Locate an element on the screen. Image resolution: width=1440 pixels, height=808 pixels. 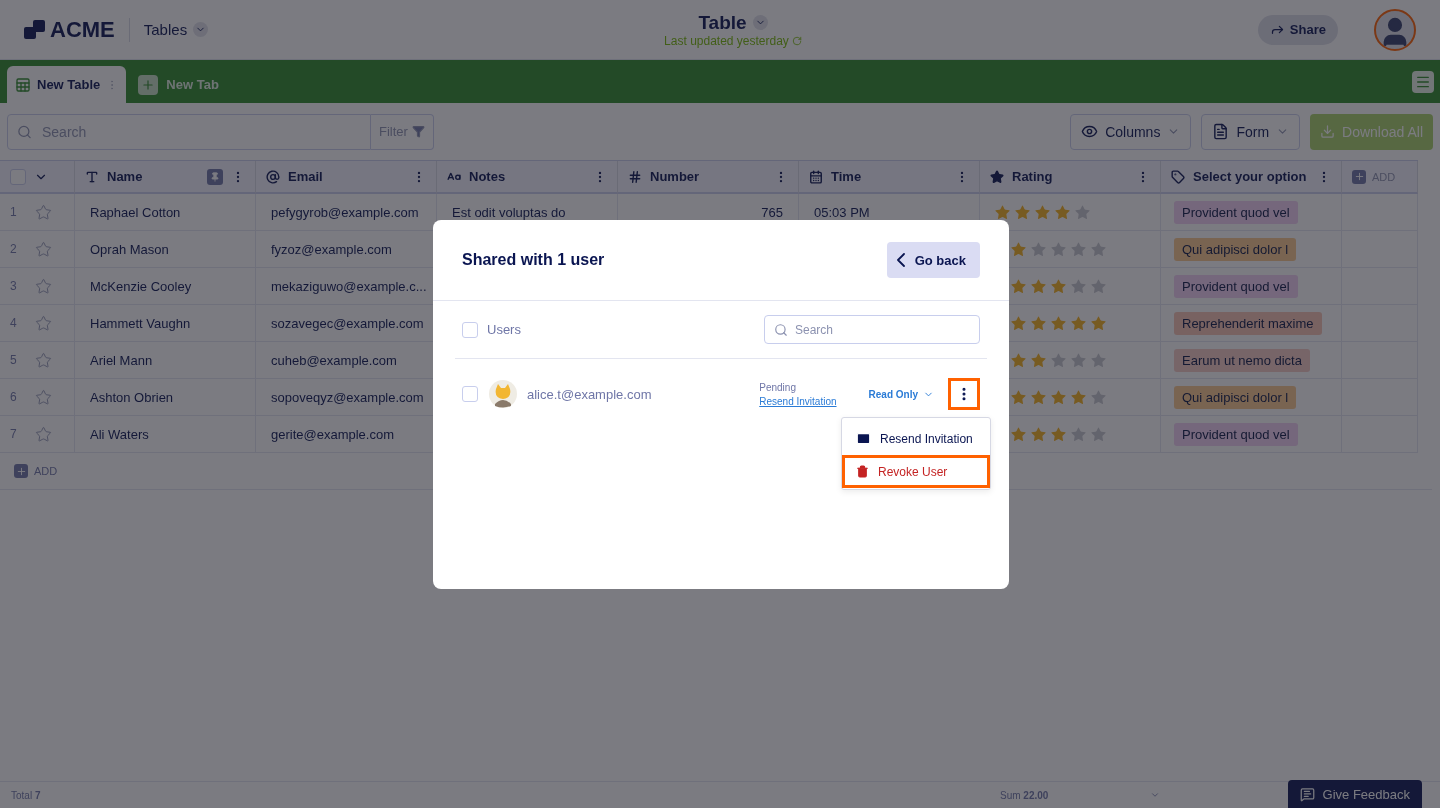
column-header: Email is located at coordinates (346, 177).